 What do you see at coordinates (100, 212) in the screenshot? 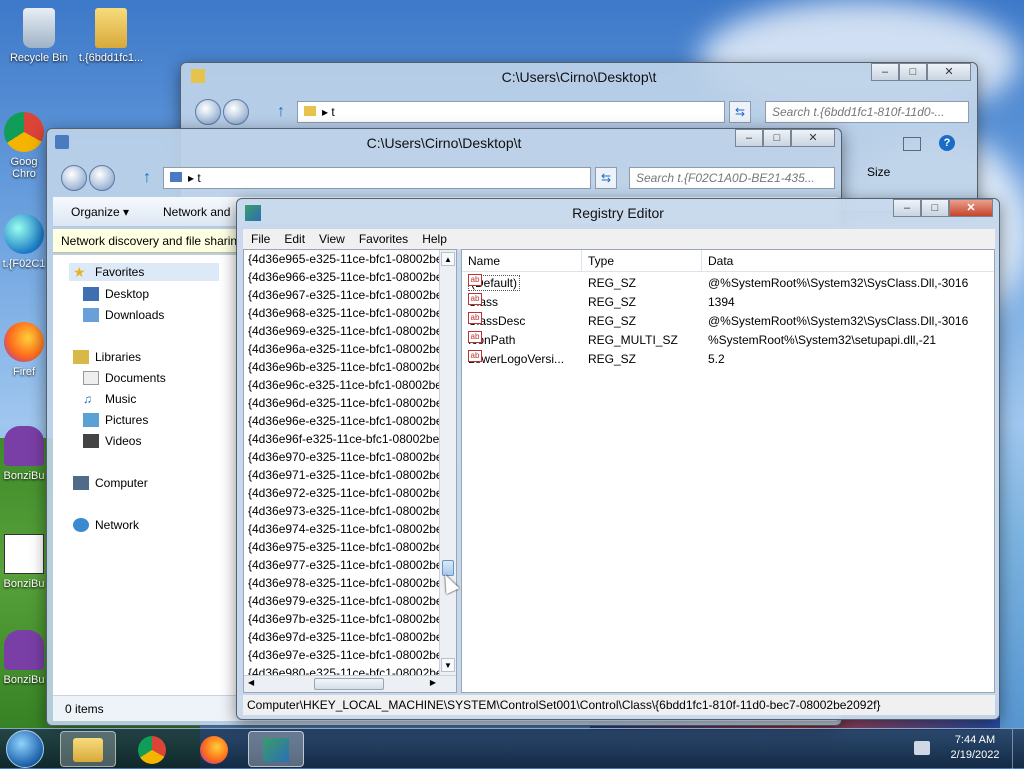
I see `organize-button: Organize ▾` at bounding box center [100, 212].